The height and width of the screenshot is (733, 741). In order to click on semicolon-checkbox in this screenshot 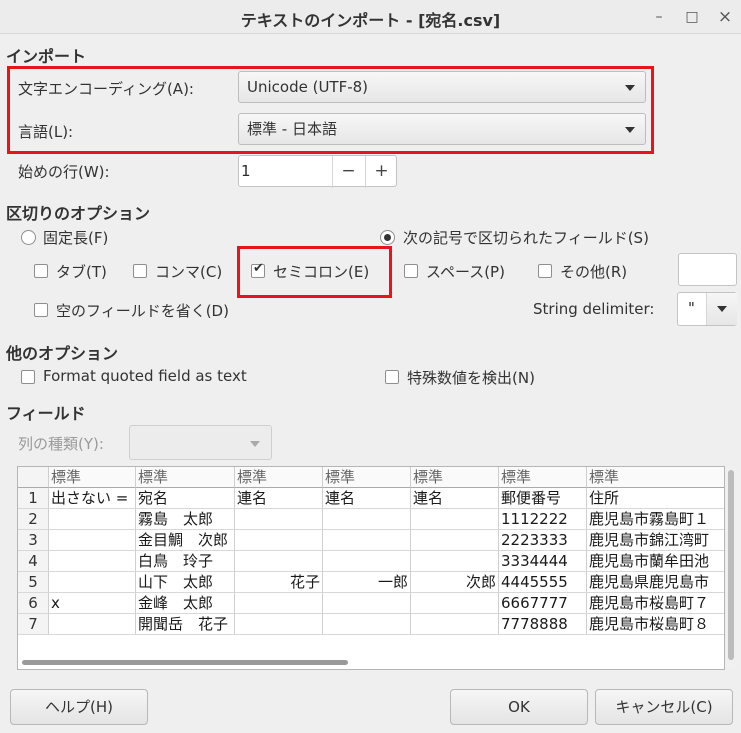, I will do `click(258, 269)`.